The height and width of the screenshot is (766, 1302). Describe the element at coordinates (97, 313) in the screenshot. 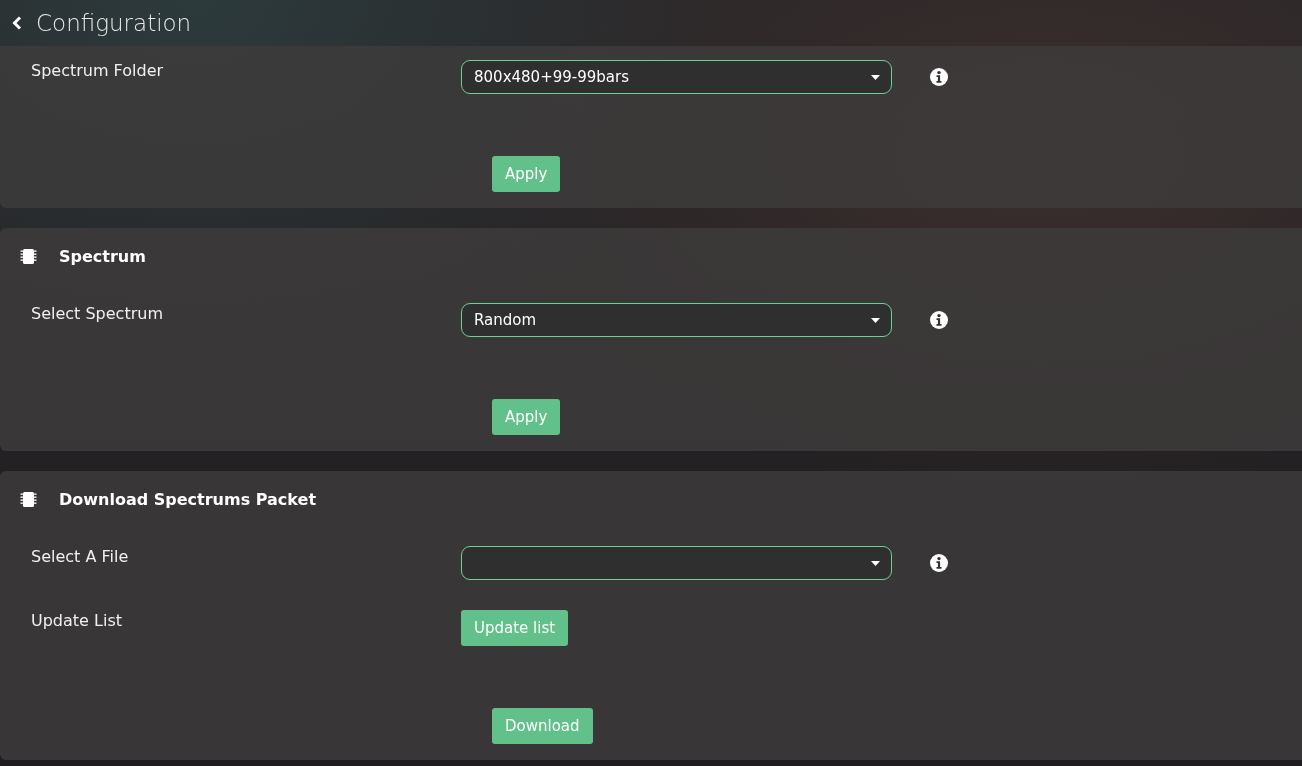

I see `field-label: Select Spectrum` at that location.